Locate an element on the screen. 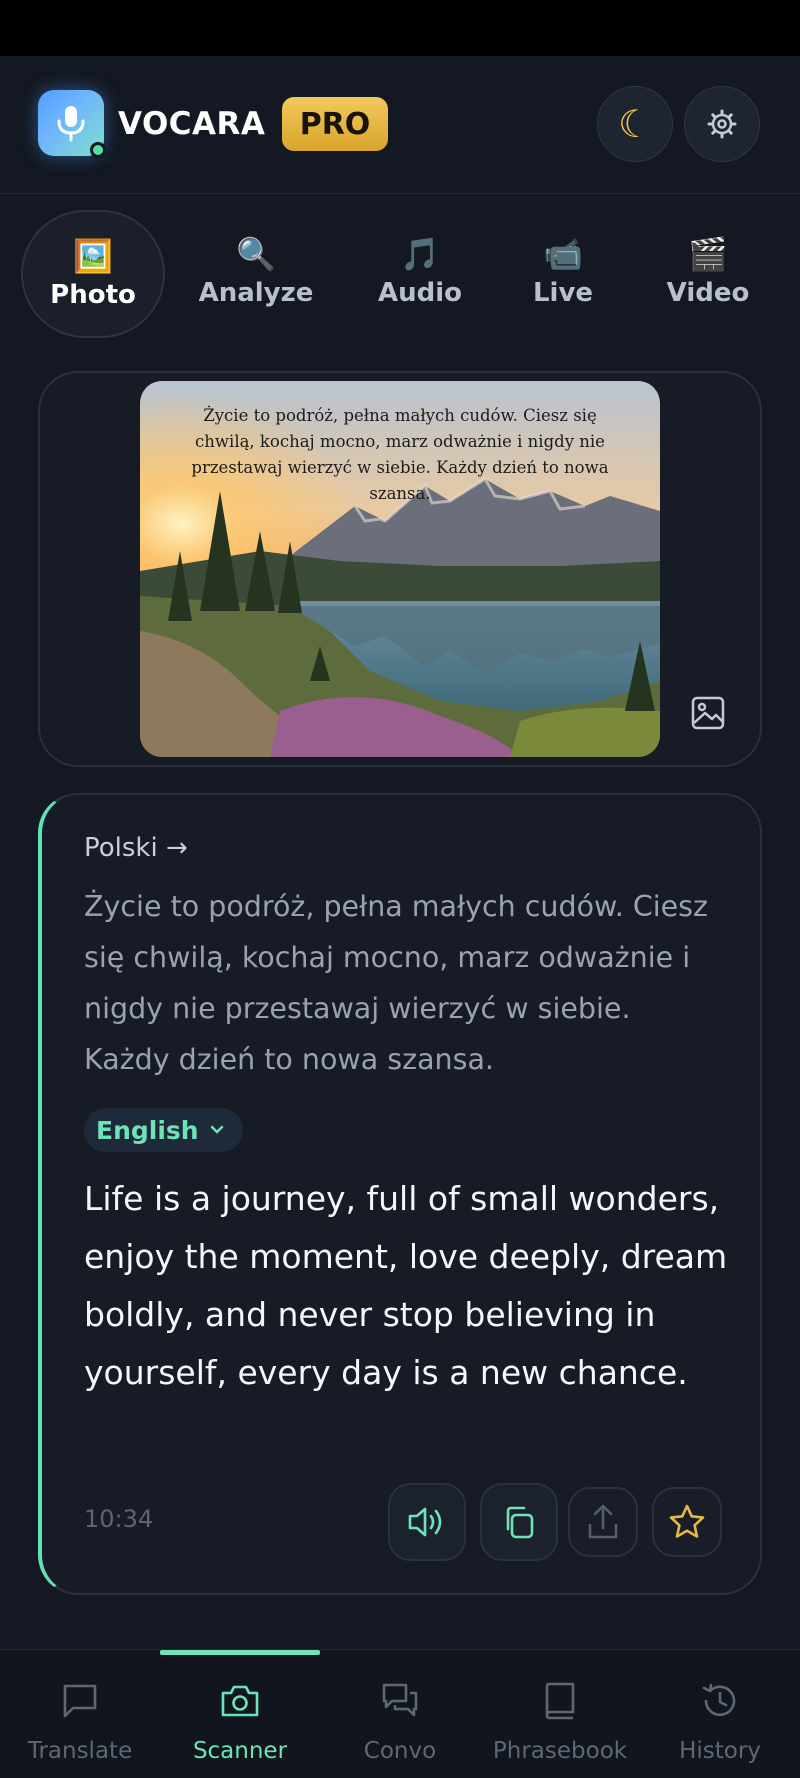 The width and height of the screenshot is (800, 1778). tab-label: Live is located at coordinates (563, 293).